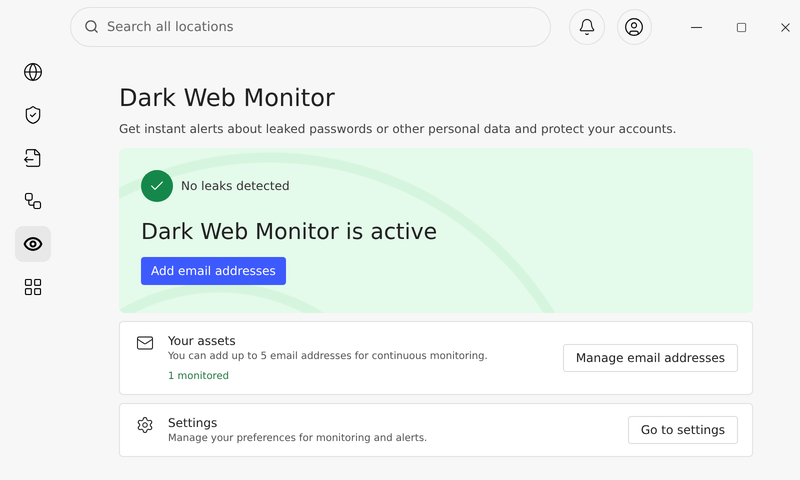  I want to click on card-action-button: Go to settings, so click(683, 430).